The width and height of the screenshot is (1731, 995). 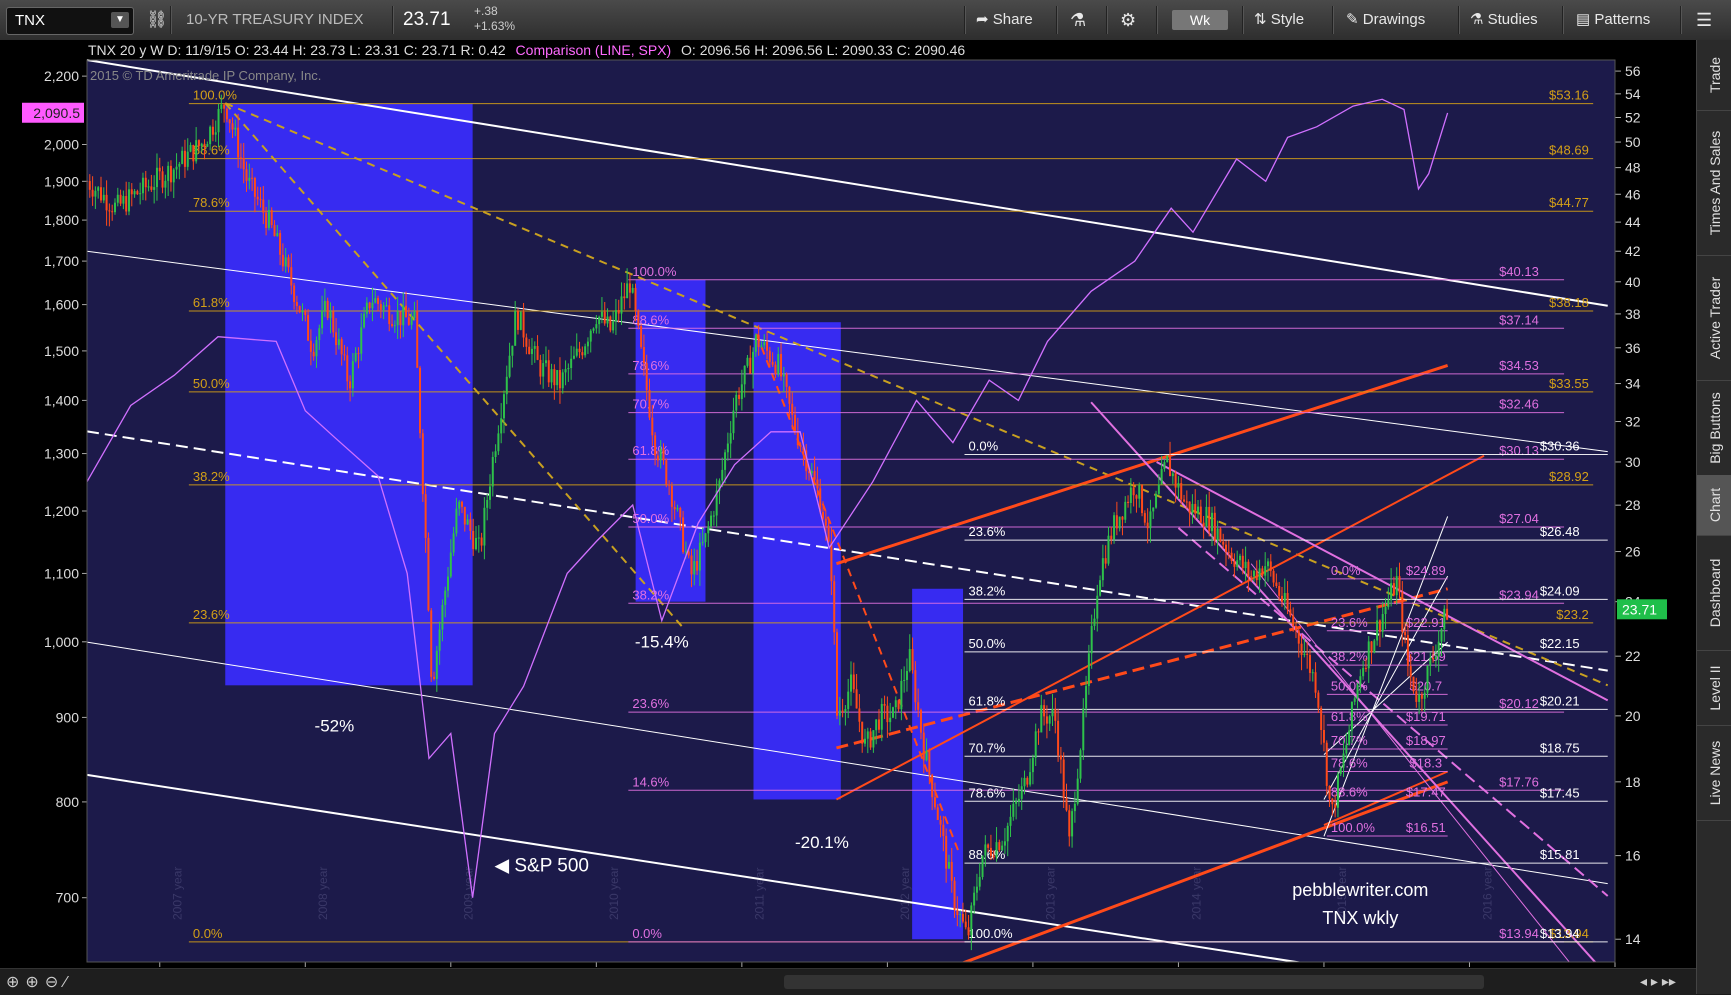 I want to click on gear-icon: ⚙, so click(x=1128, y=20).